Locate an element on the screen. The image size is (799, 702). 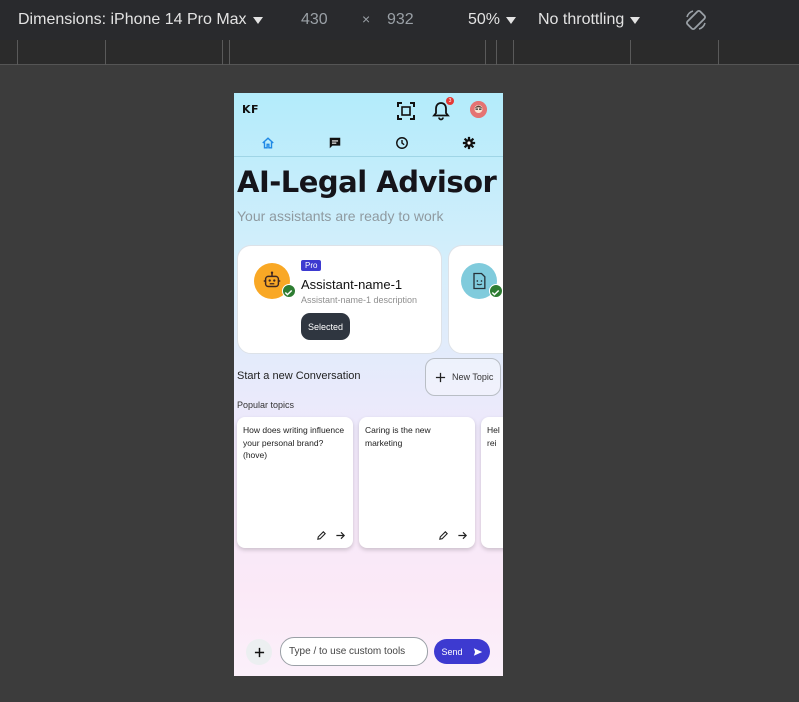
user-avatar-icon is located at coordinates (478, 109).